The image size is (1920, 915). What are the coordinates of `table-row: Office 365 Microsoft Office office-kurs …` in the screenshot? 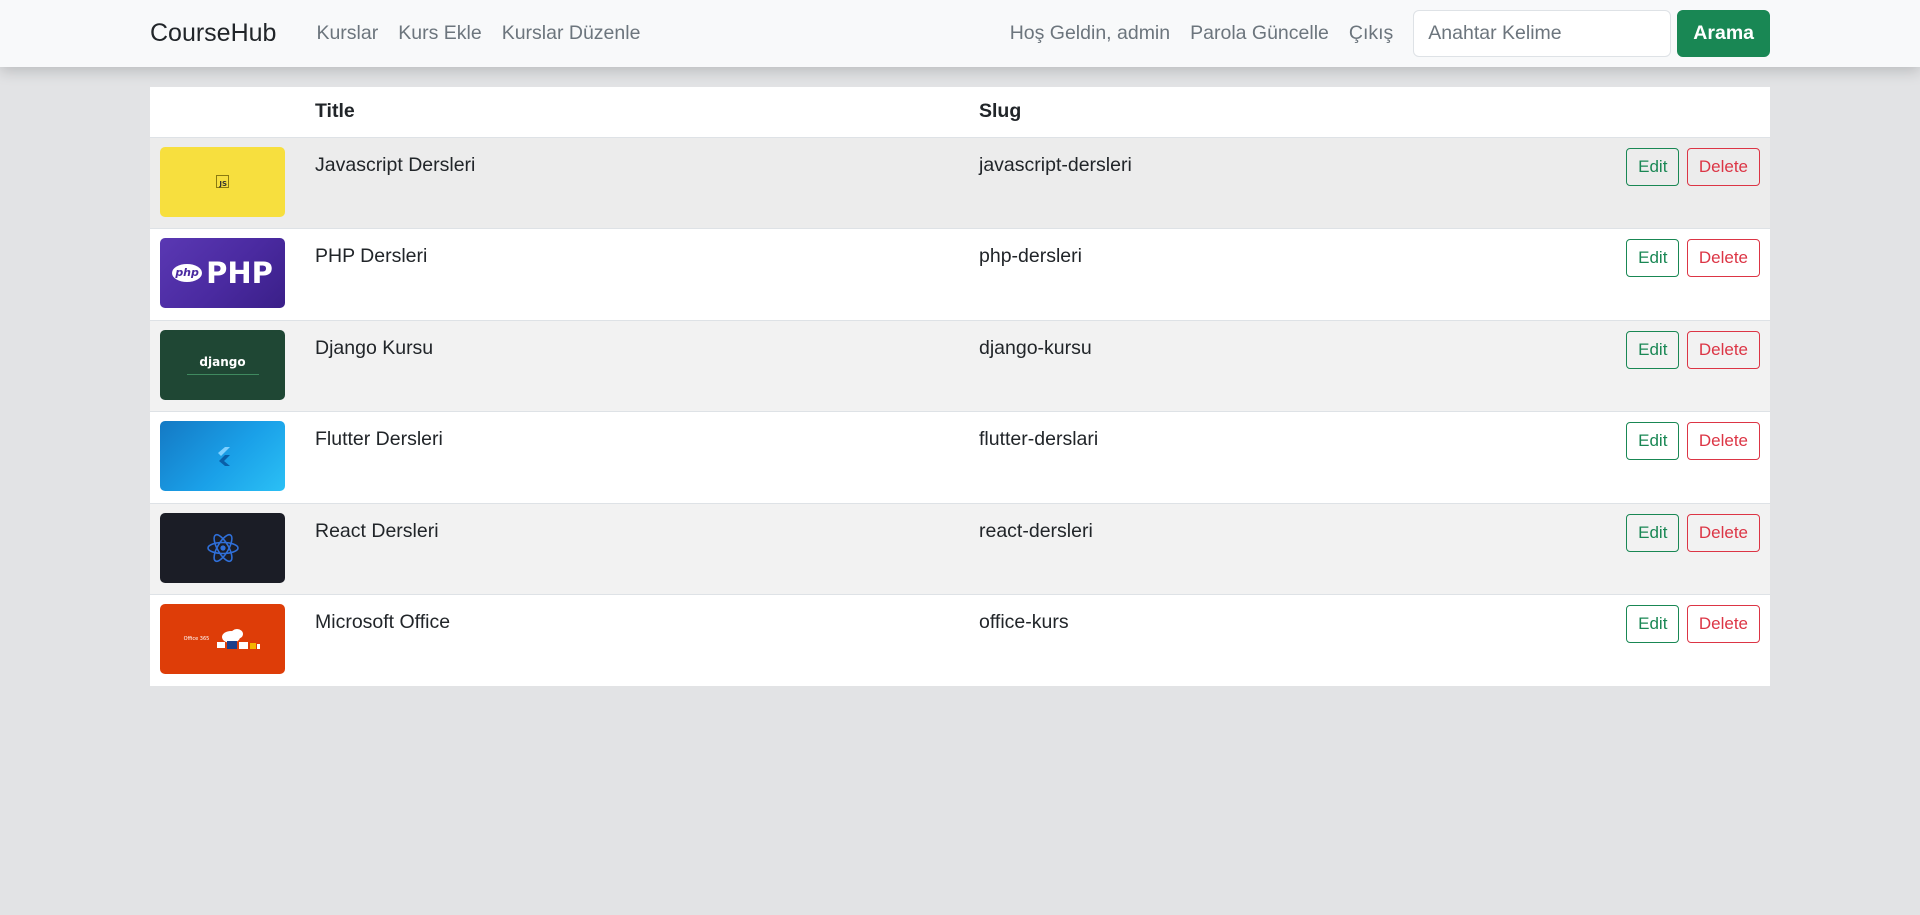 It's located at (960, 641).